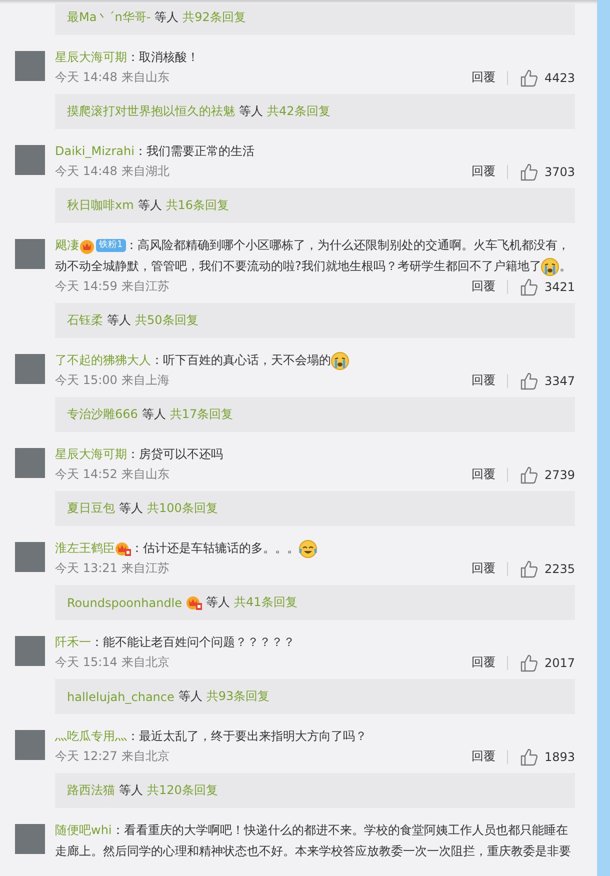  I want to click on reply-count-link: 共17条回复, so click(202, 414).